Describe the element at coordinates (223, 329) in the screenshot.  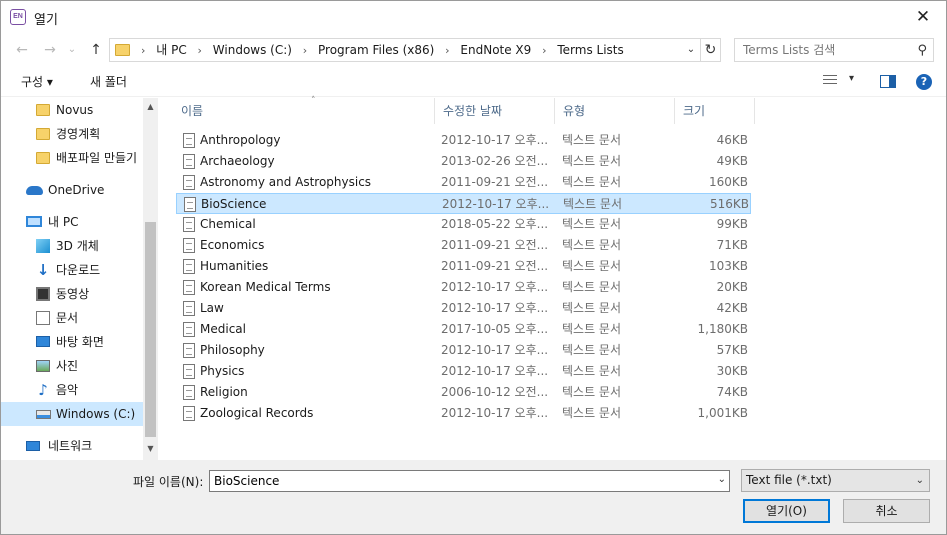
I see `file-name: Medical` at that location.